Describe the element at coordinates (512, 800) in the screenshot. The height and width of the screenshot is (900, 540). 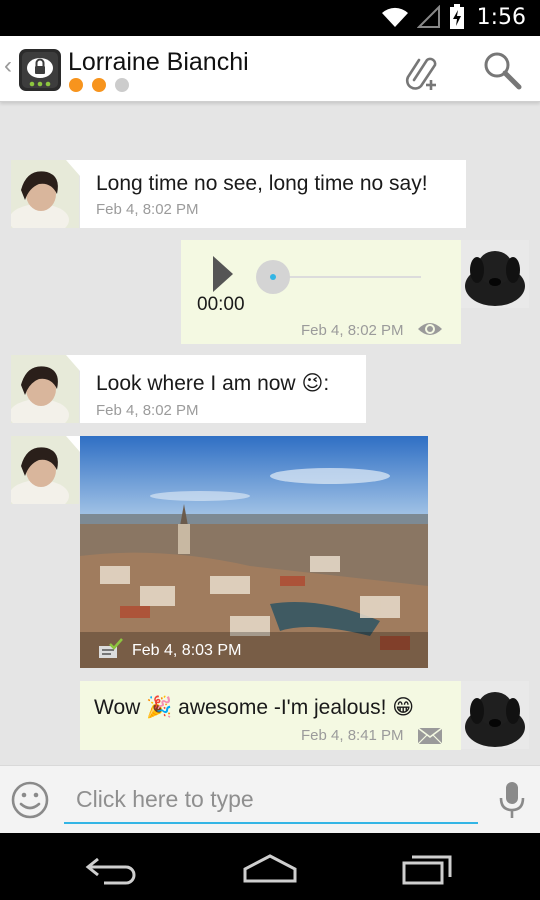
I see `microphone-button` at that location.